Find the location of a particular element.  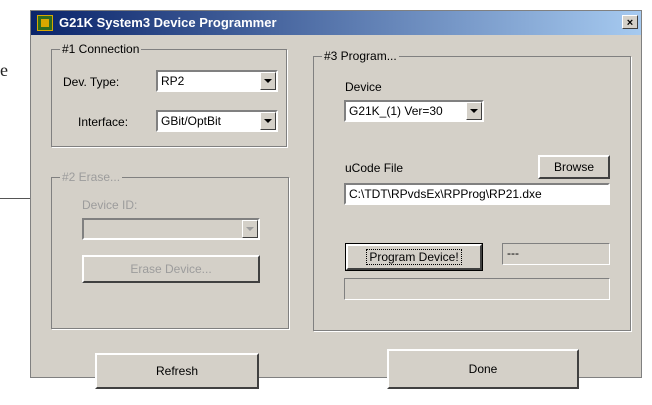

interface-select: GBit/OptBit is located at coordinates (217, 121).